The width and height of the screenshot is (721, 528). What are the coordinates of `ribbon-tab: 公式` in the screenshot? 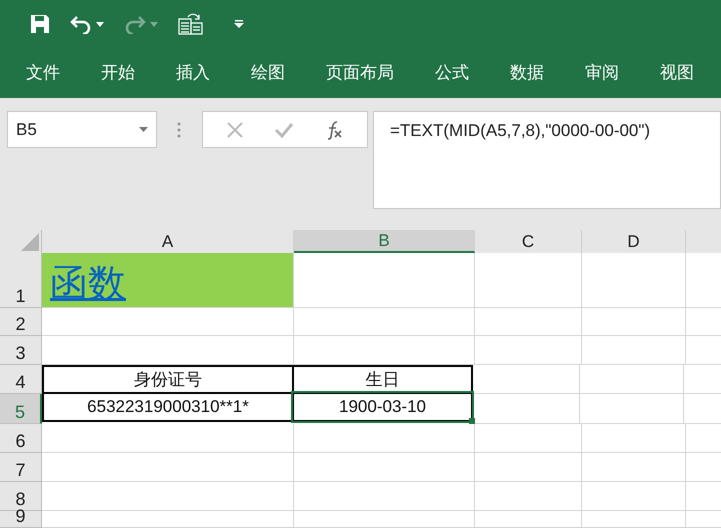 It's located at (452, 73).